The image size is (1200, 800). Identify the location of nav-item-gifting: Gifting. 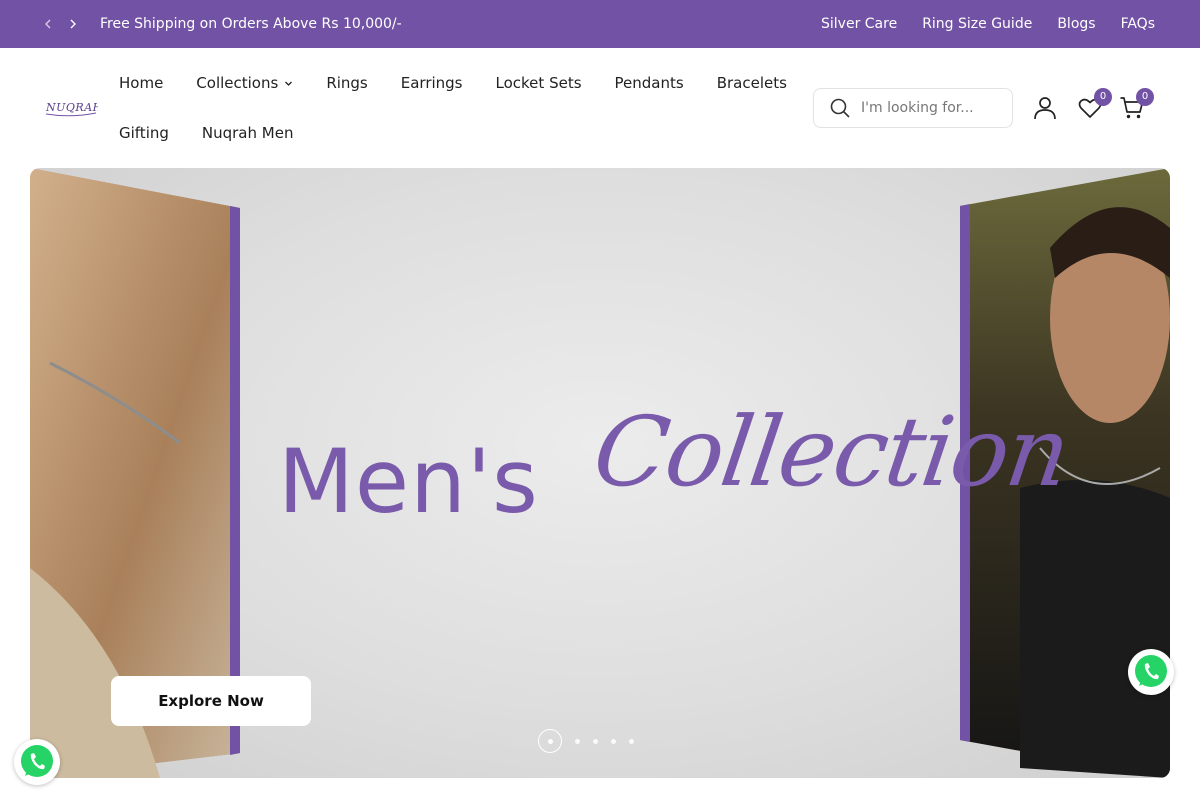
(144, 133).